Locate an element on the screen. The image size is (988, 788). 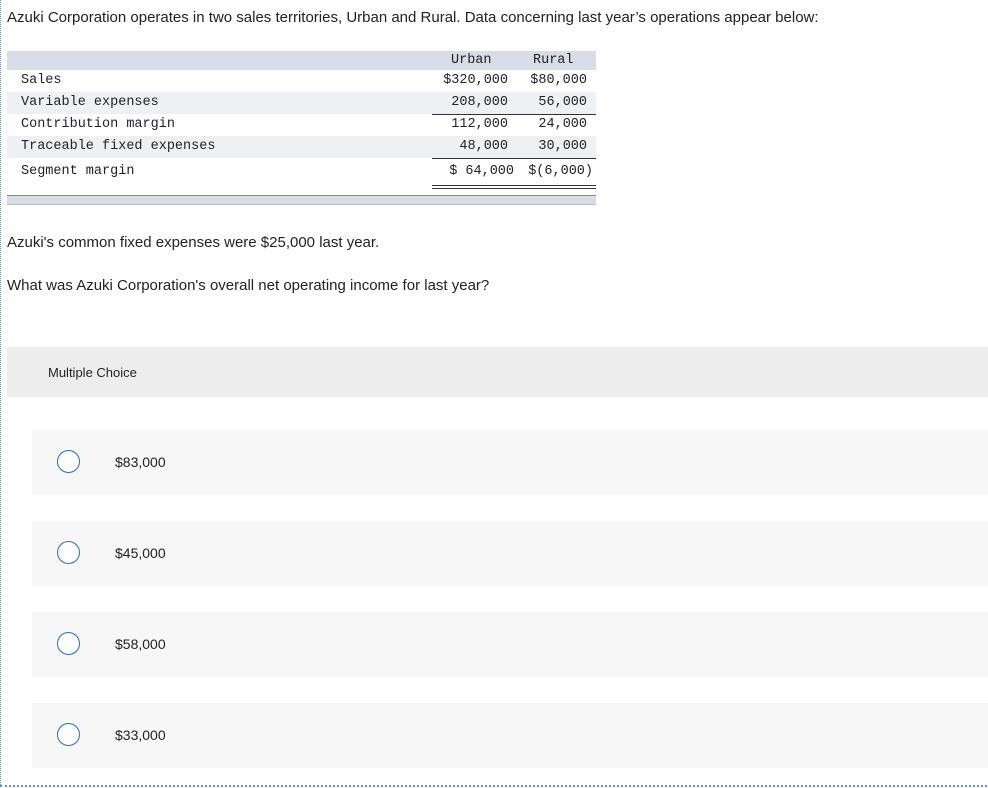
row-label: Traceable fixed expenses is located at coordinates (118, 146).